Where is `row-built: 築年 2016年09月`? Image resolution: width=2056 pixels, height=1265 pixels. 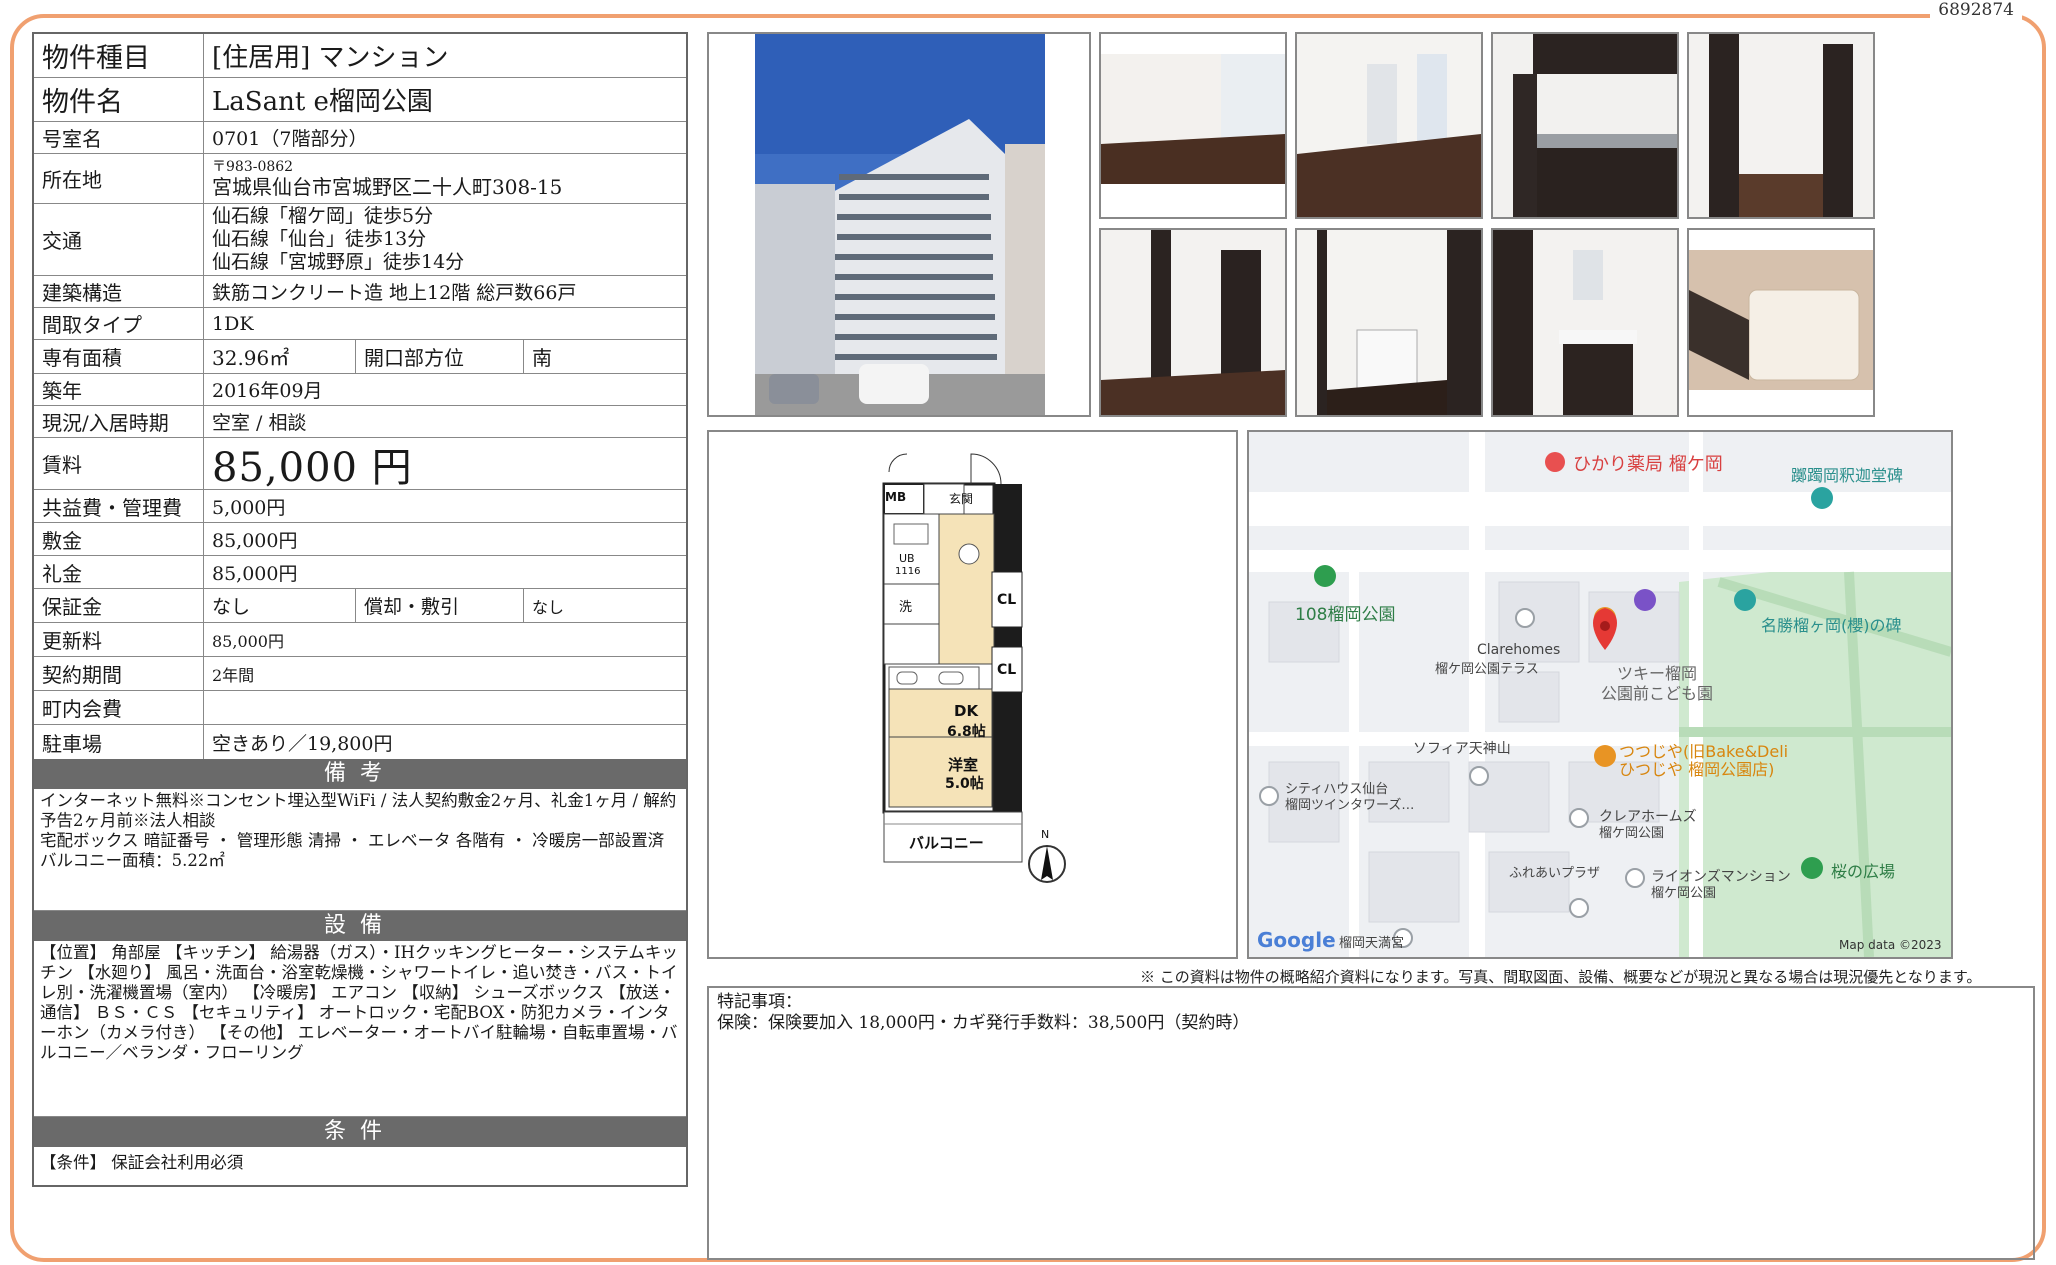
row-built: 築年 2016年09月 is located at coordinates (360, 390).